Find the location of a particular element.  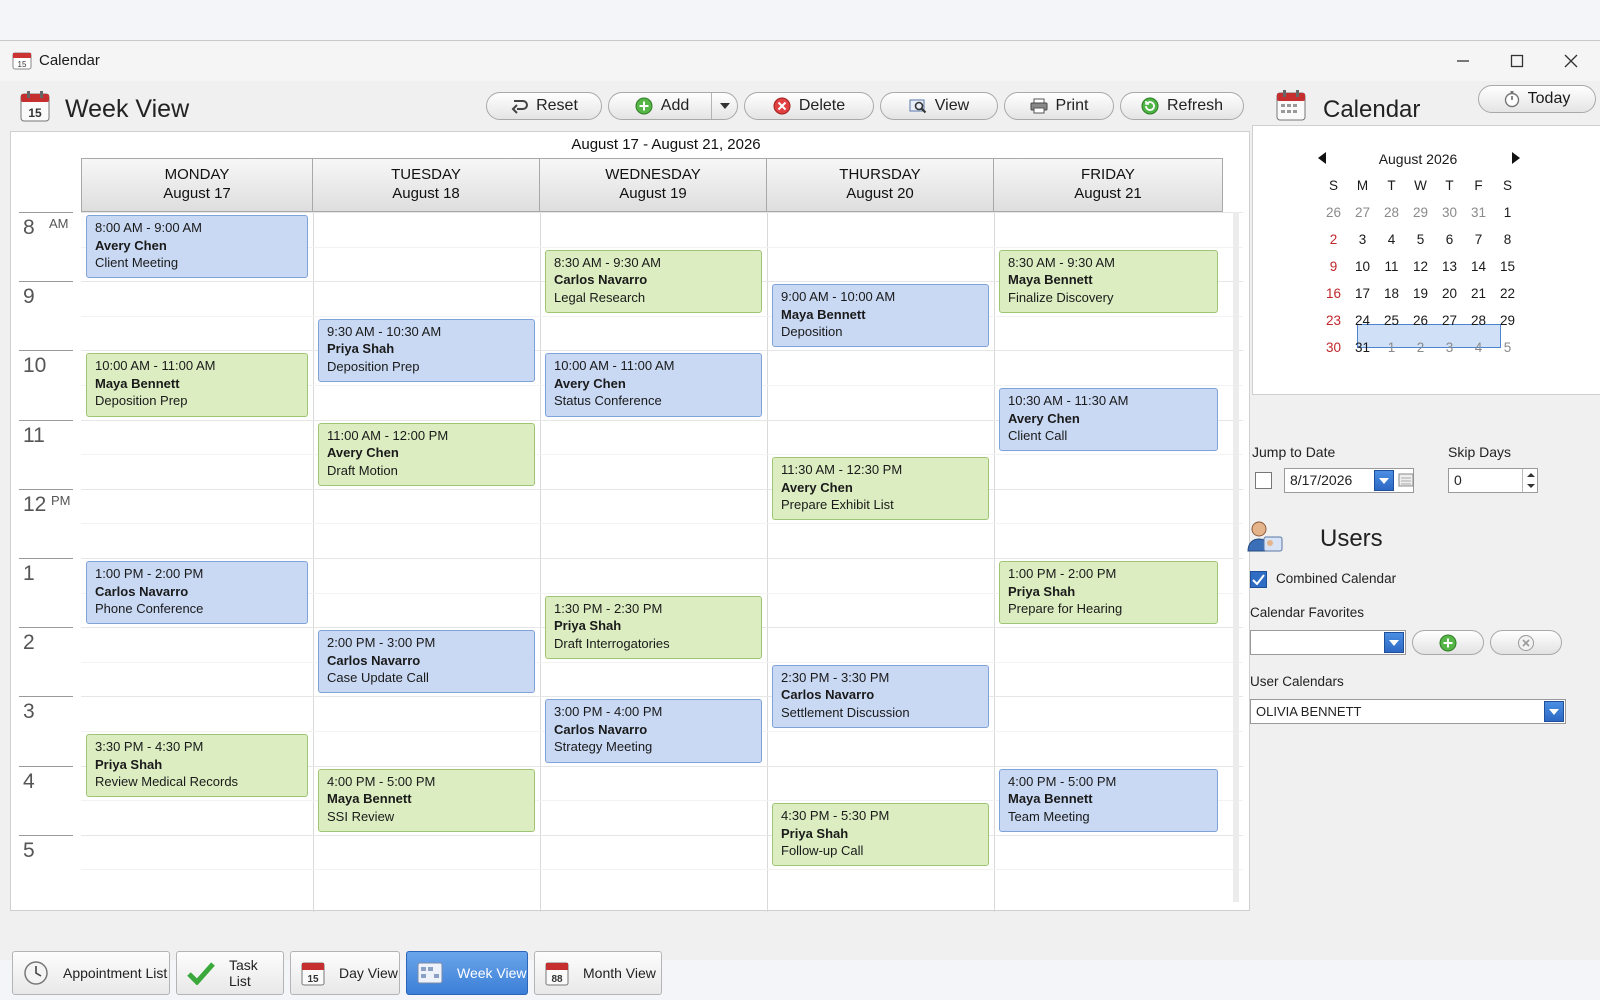

calendar-day: 14 is located at coordinates (1478, 267).